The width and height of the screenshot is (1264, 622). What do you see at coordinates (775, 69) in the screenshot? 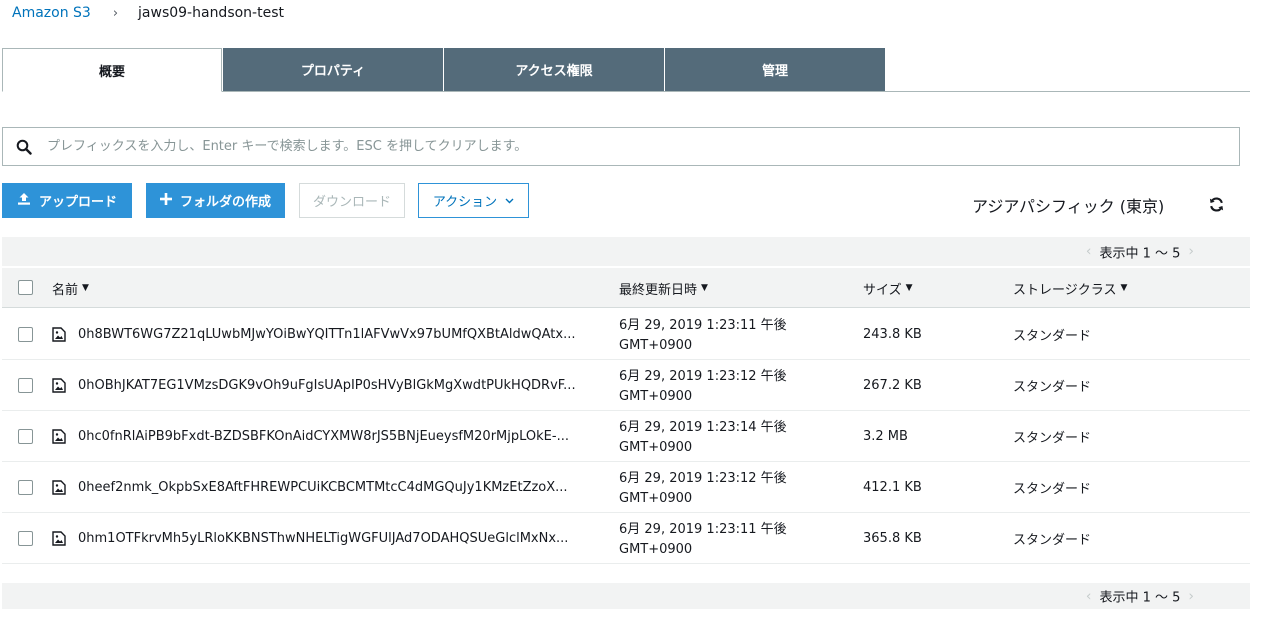
I see `tab-management: 管理` at bounding box center [775, 69].